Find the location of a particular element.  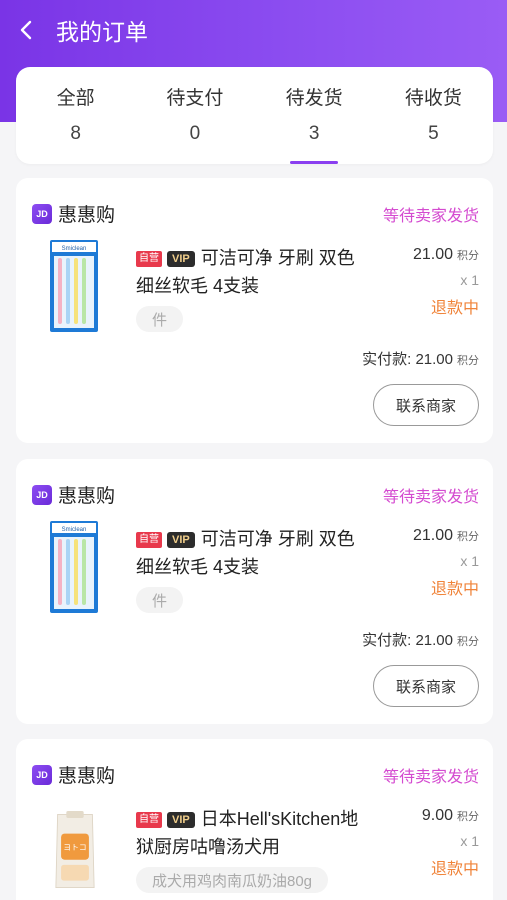

product-title: 自营 VIP 日本Hell'sKitchen地 is located at coordinates (262, 819).